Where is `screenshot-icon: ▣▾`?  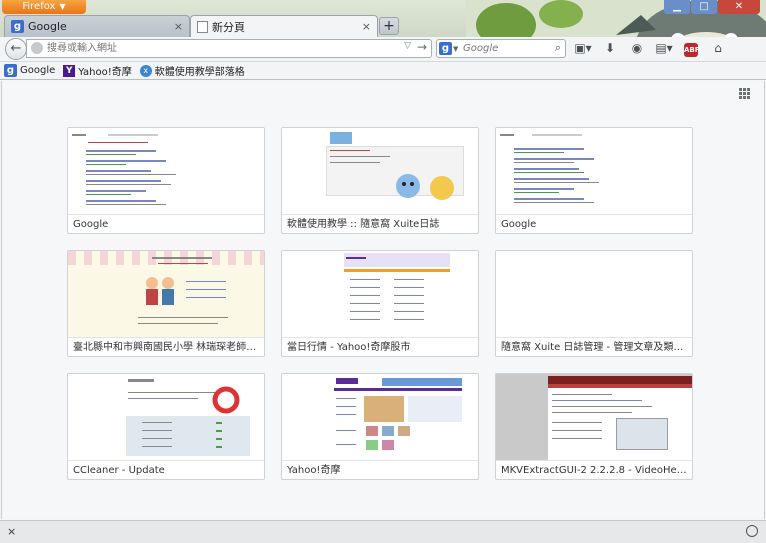
screenshot-icon: ▣▾ is located at coordinates (583, 48).